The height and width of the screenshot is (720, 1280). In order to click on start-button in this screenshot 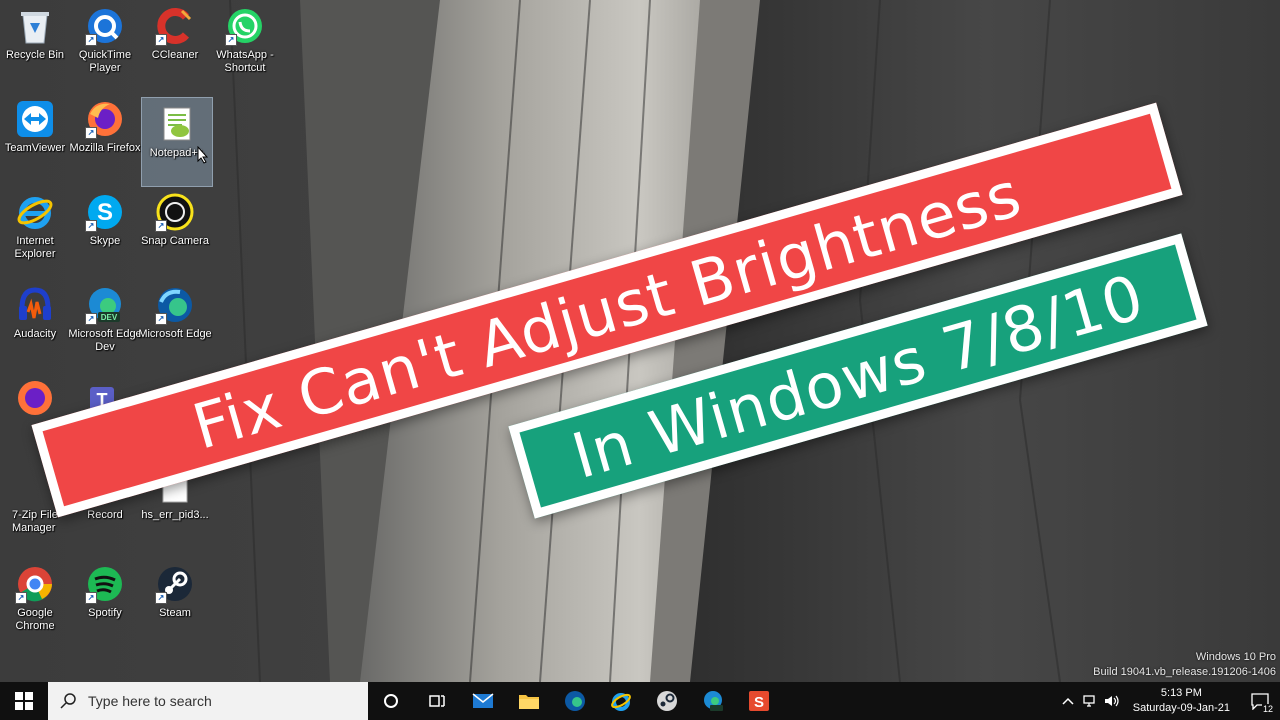, I will do `click(24, 701)`.